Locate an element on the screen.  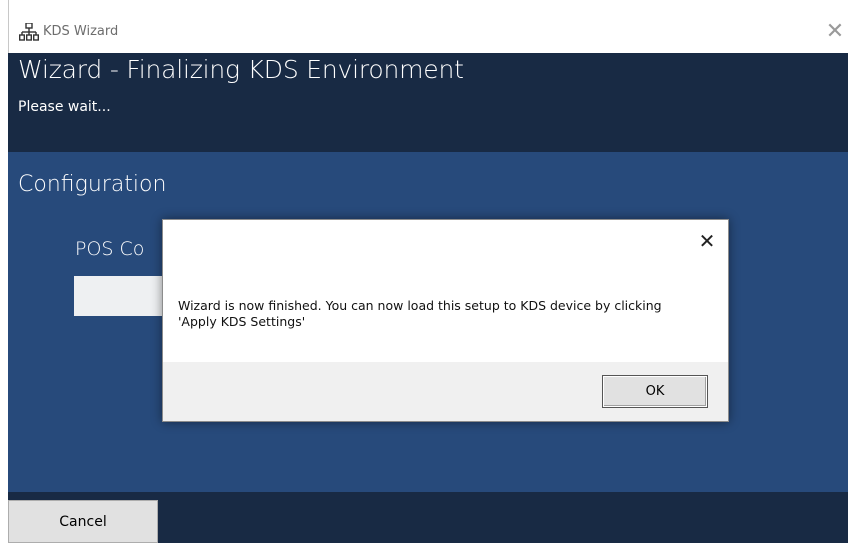
pos-config-label: POS Co is located at coordinates (110, 249).